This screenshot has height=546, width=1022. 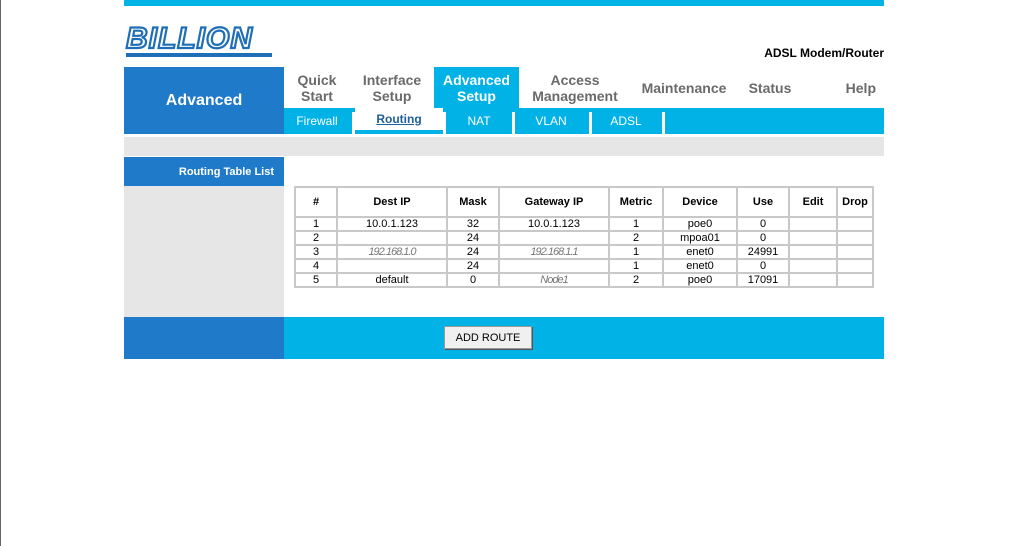 I want to click on table-row: 2 24 2 mpoa01 0, so click(x=584, y=238).